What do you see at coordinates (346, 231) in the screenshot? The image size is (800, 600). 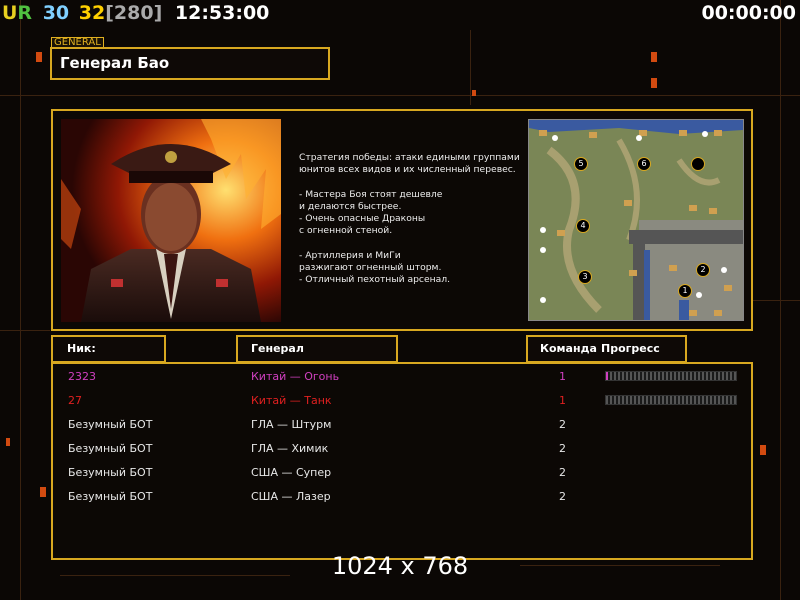 I see `description-line: с огненной стеной.` at bounding box center [346, 231].